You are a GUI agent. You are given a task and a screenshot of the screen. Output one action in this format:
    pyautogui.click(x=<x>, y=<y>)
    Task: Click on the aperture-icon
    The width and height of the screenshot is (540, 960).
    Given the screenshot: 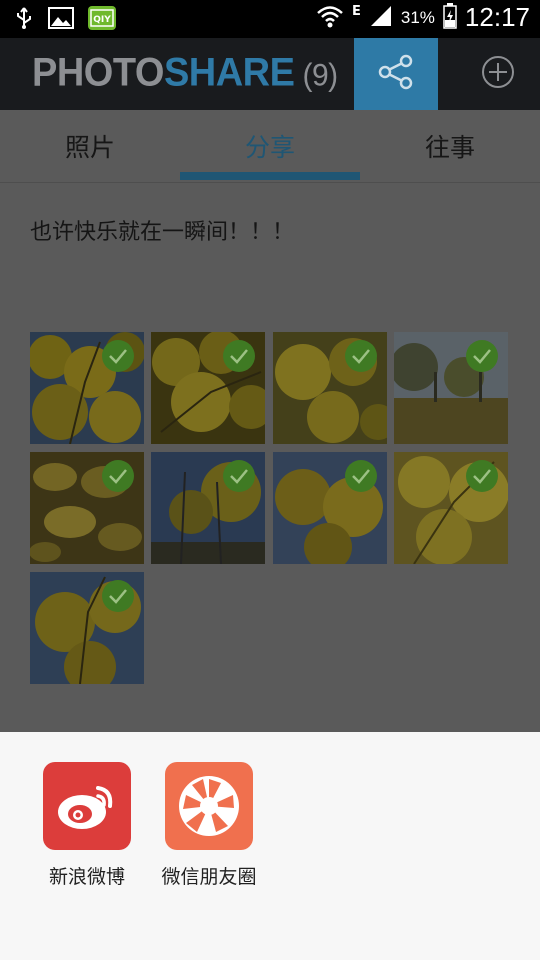 What is the action you would take?
    pyautogui.click(x=209, y=806)
    